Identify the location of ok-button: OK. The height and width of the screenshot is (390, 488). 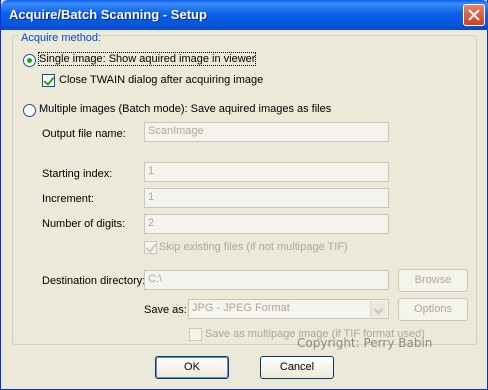
(192, 367).